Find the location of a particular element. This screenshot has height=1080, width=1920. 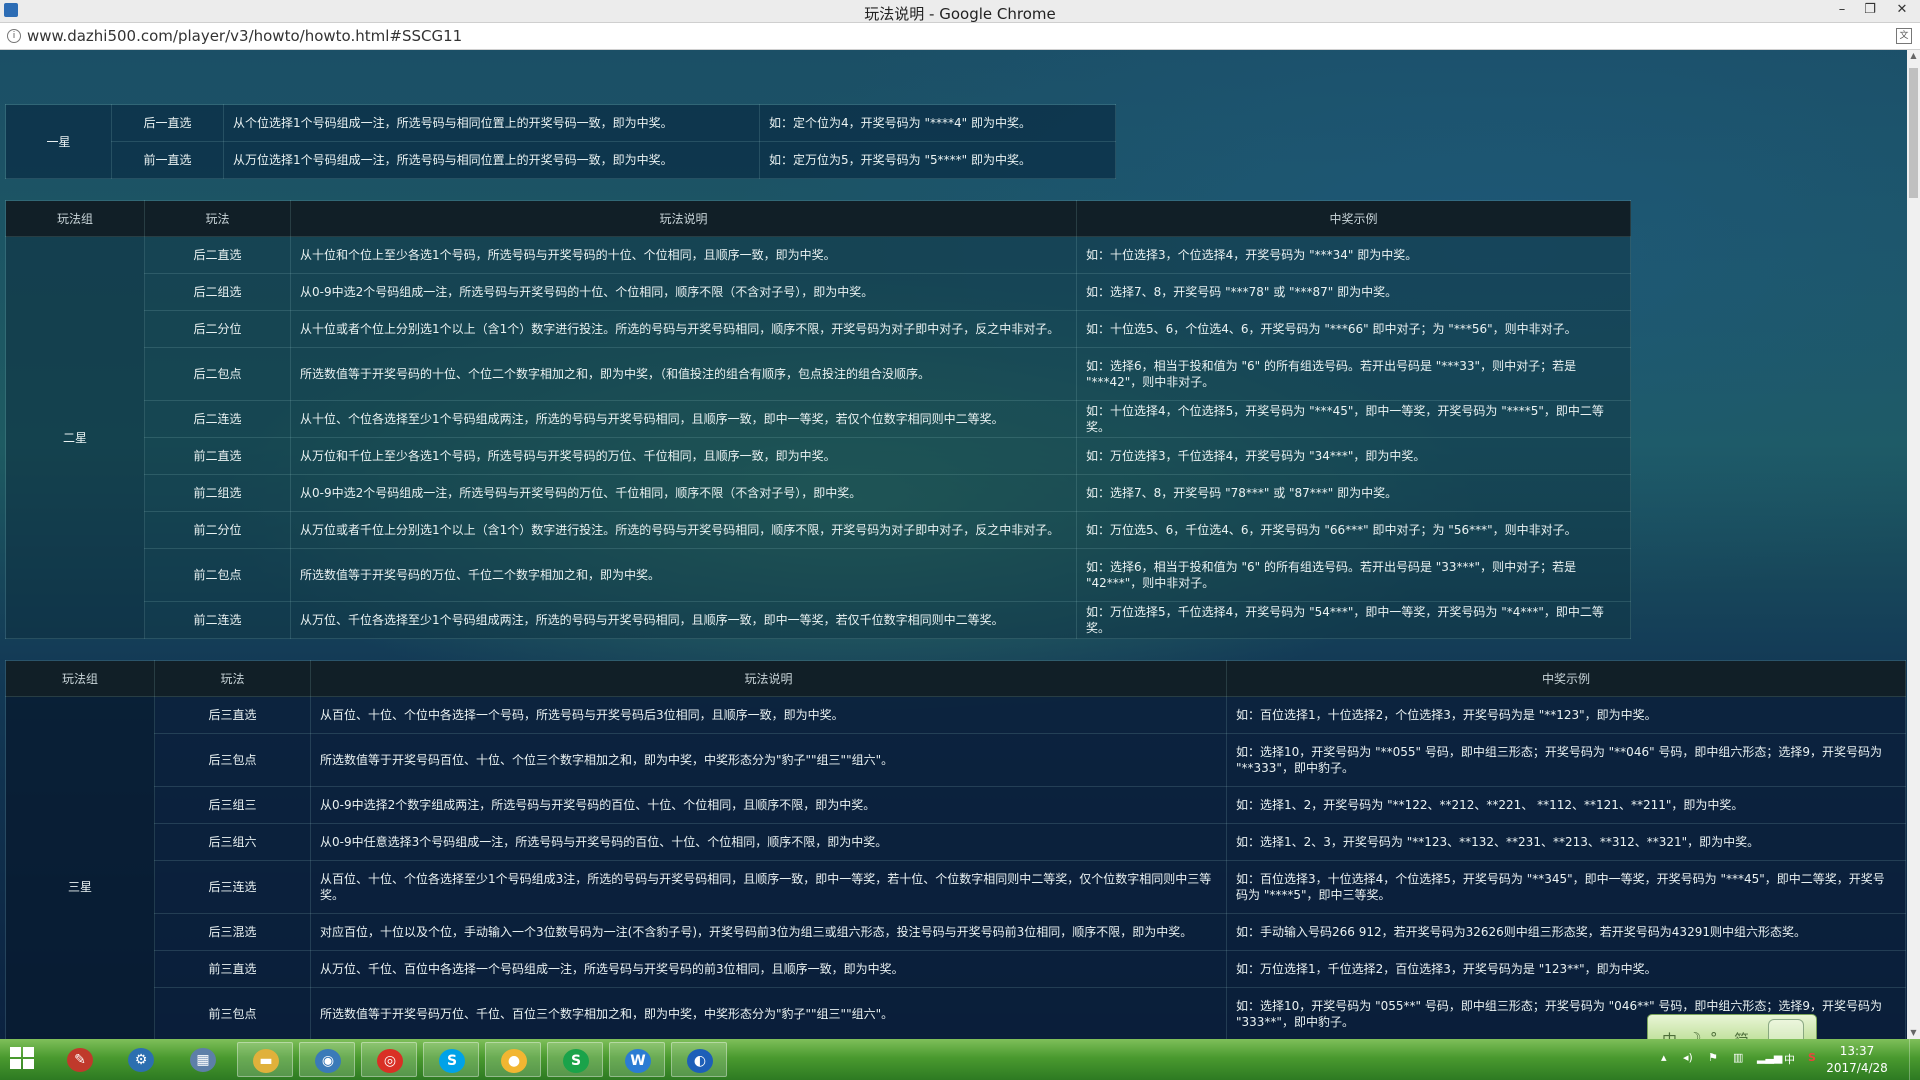

column-header: 玩法组 is located at coordinates (80, 678).